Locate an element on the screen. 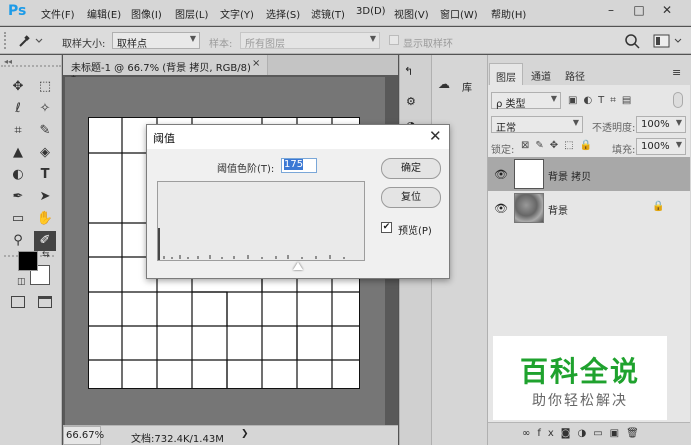  menu-item: 3D(D) is located at coordinates (371, 11).